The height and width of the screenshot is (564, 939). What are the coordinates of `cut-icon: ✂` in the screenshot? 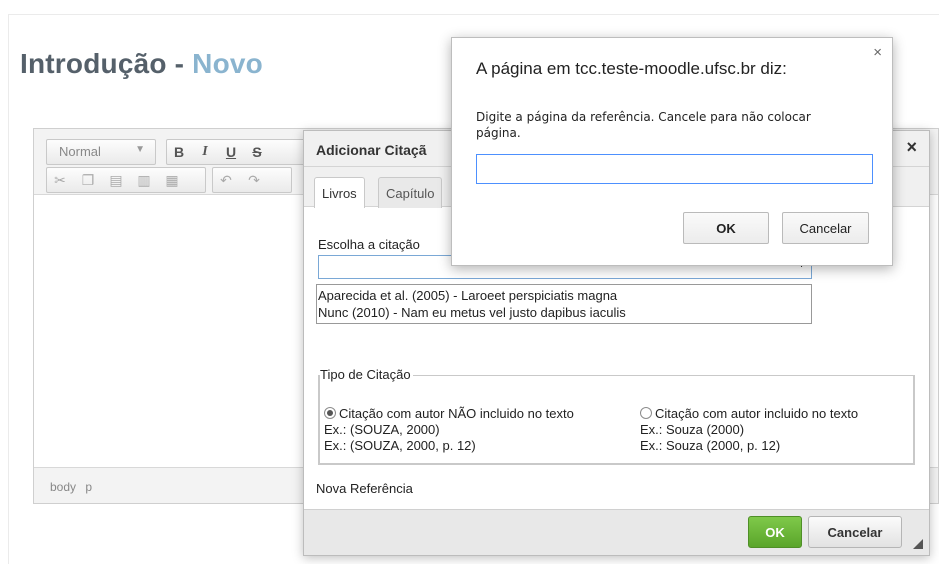 It's located at (60, 180).